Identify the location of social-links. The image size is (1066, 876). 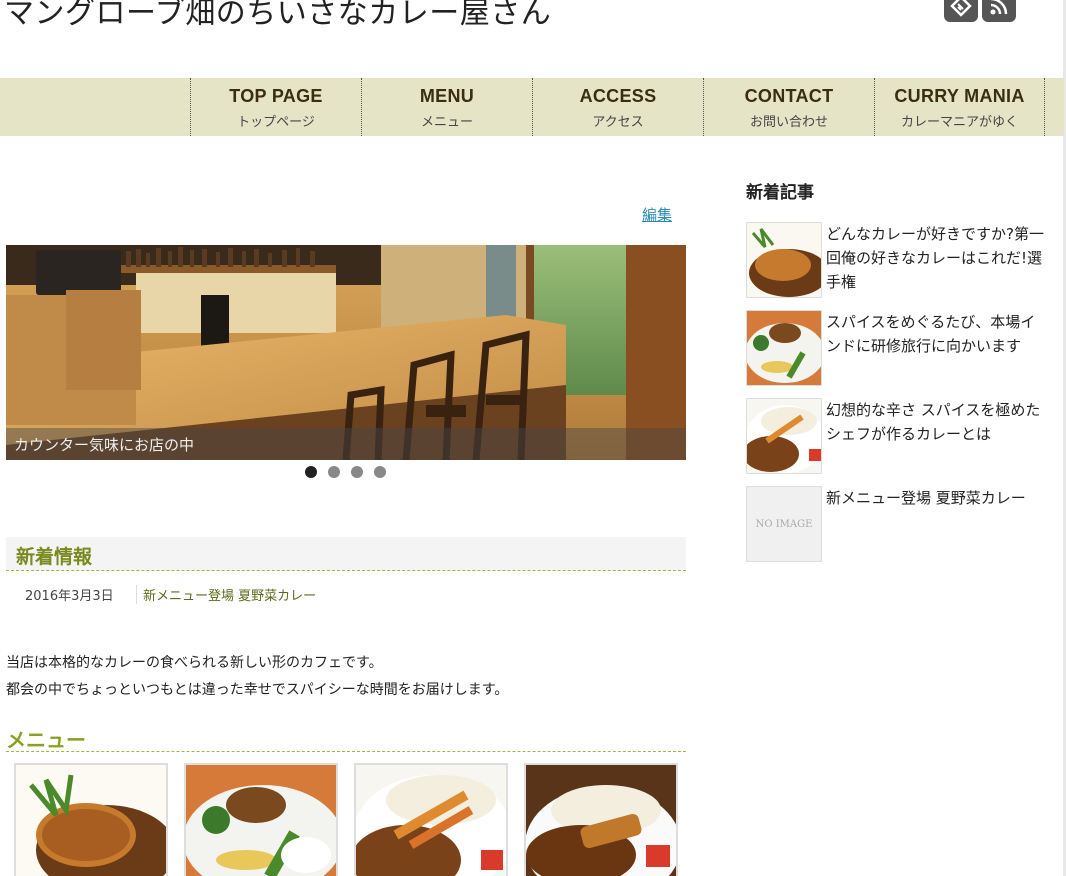
(980, 11).